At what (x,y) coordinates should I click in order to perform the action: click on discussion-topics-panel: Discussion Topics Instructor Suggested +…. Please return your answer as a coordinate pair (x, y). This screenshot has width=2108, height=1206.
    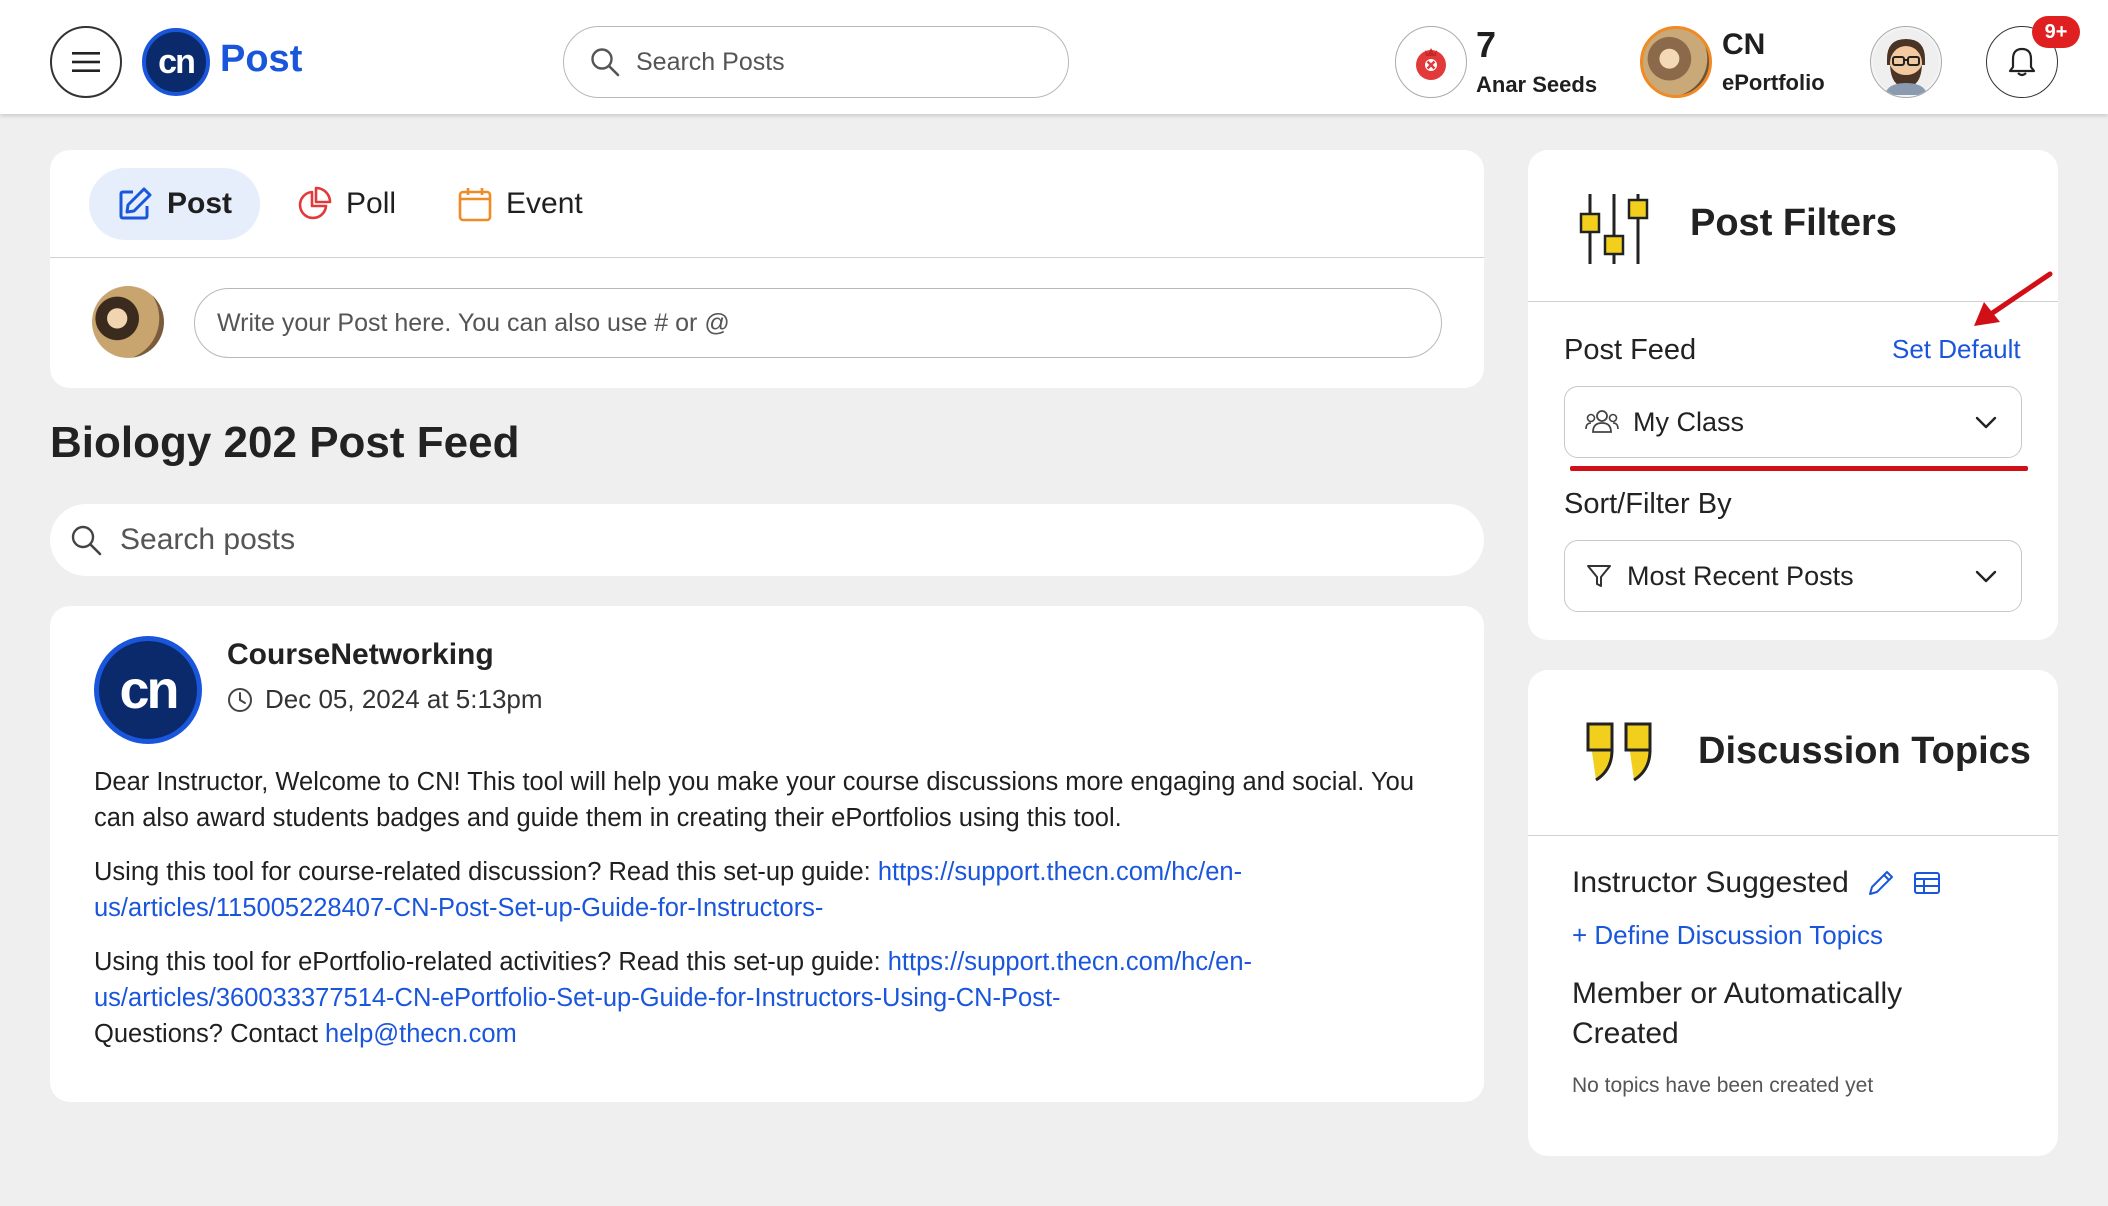
    Looking at the image, I should click on (1793, 913).